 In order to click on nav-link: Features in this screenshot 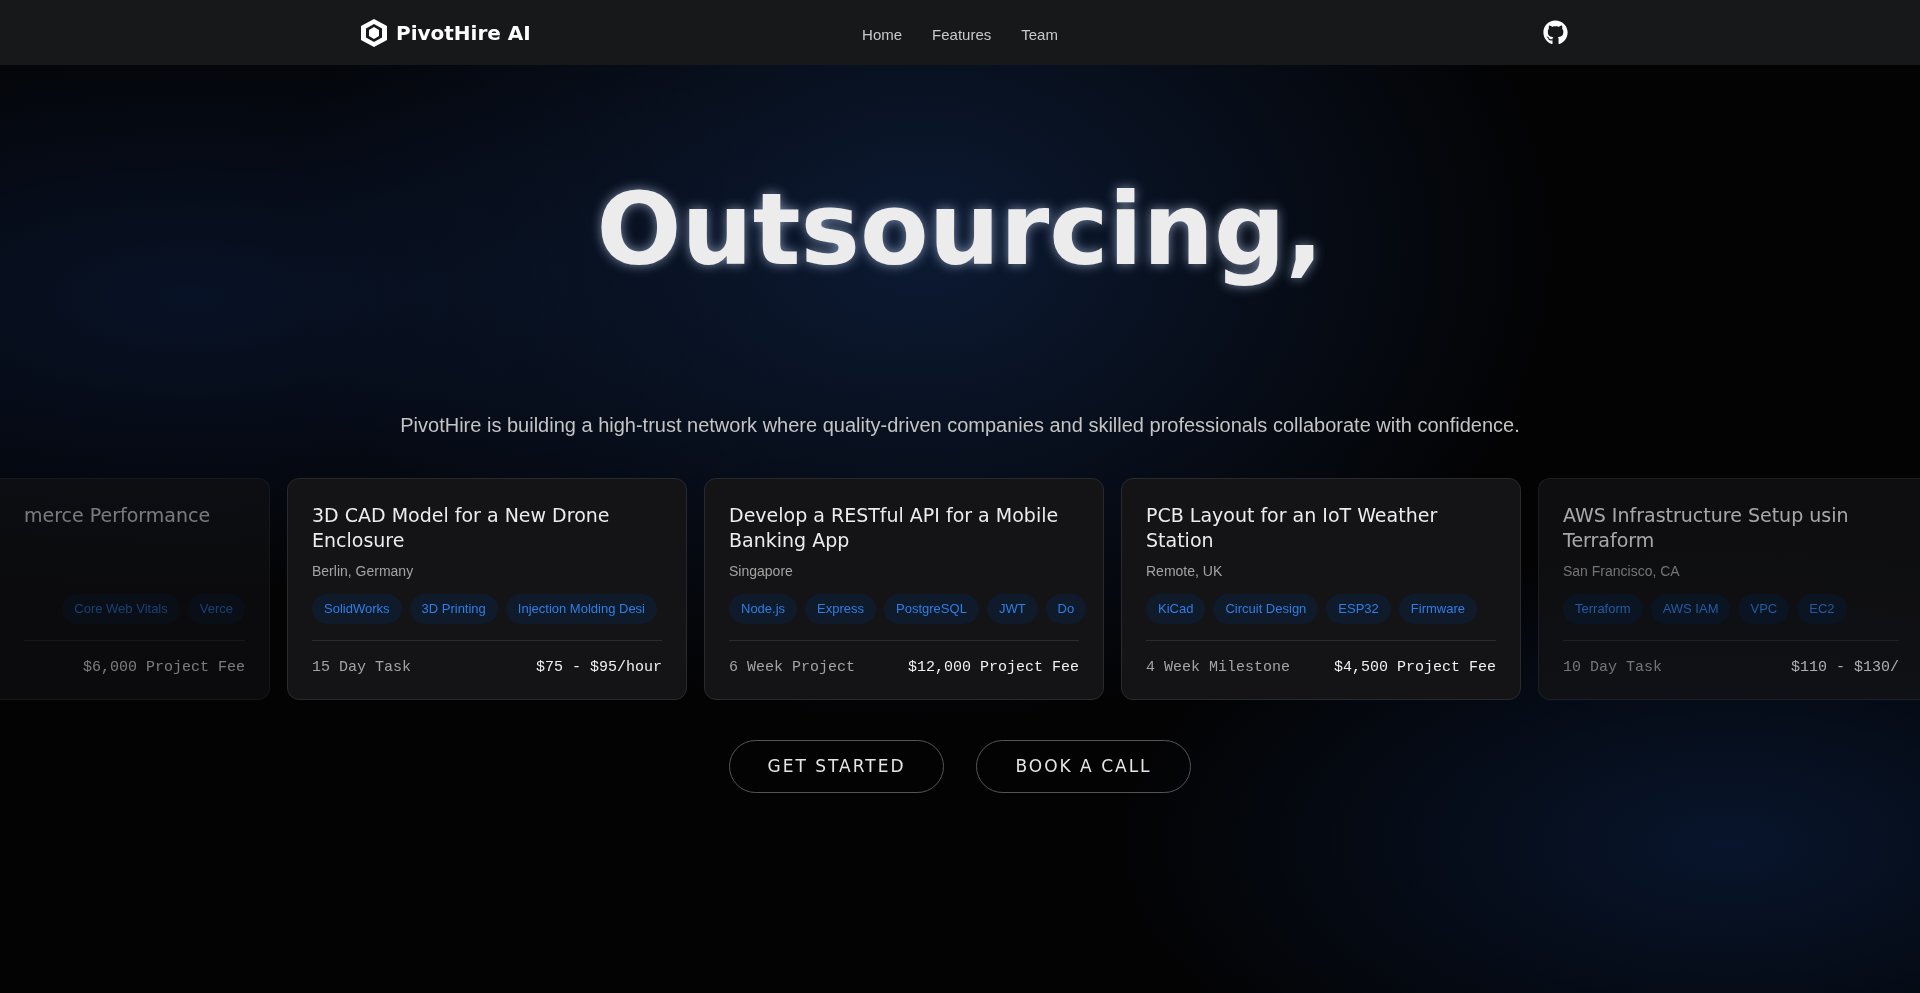, I will do `click(962, 35)`.